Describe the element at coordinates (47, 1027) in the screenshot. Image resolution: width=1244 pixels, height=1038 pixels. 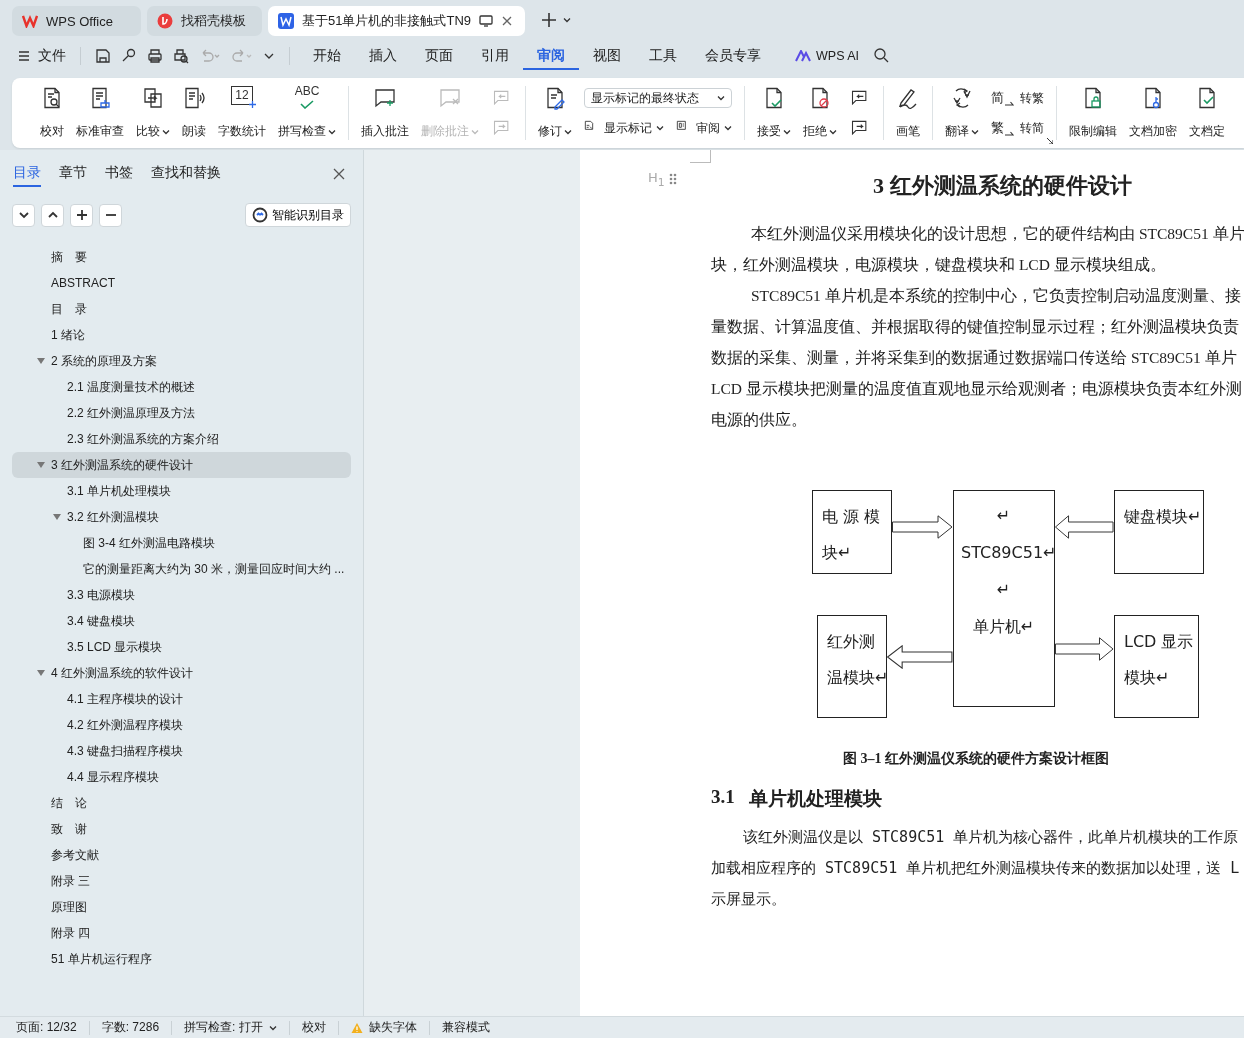
I see `status-text: 页面: 12/32` at that location.